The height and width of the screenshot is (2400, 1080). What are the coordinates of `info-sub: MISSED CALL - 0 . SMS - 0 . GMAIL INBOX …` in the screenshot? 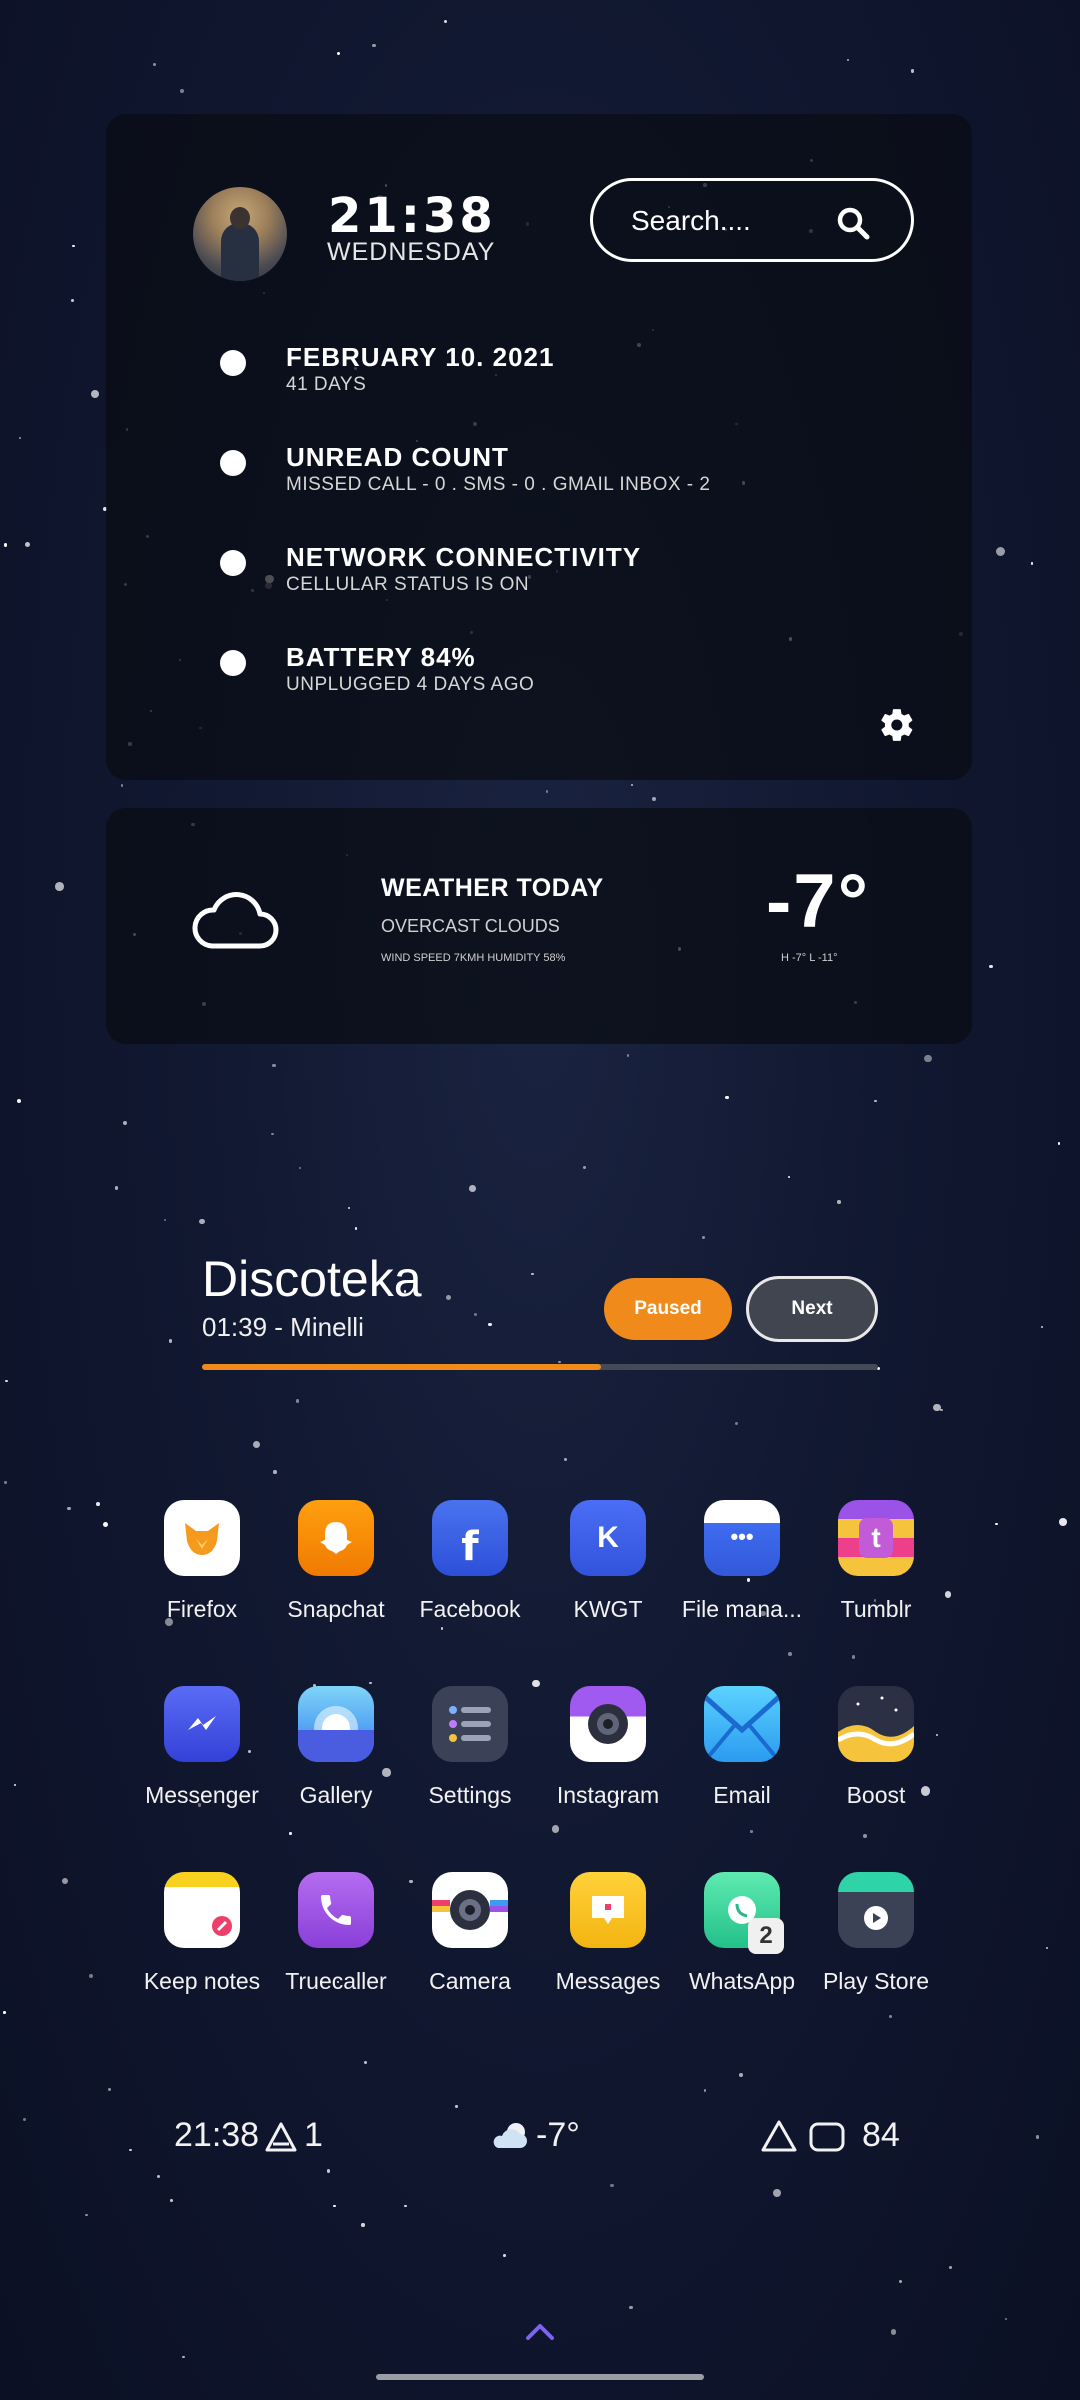 It's located at (498, 484).